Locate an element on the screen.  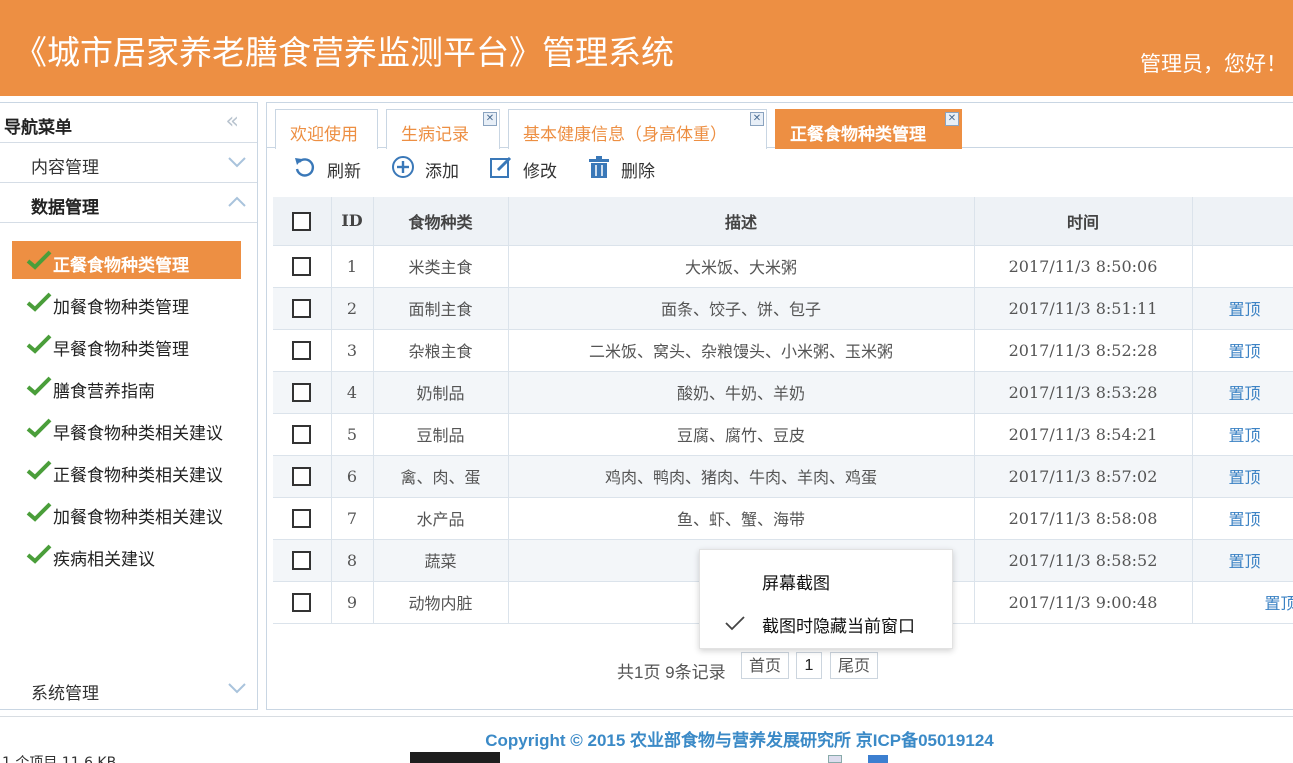
sidebar-item-label: 膳食营养指南 is located at coordinates (104, 392).